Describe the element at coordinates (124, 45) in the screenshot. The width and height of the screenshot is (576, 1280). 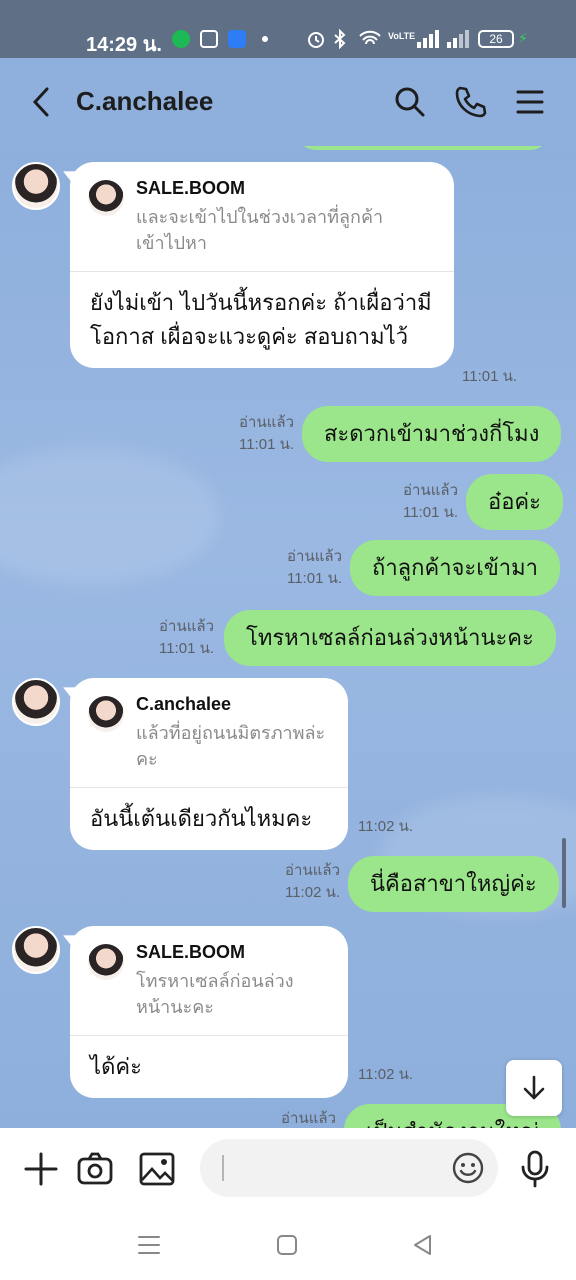
I see `status-time: 14:29 น.` at that location.